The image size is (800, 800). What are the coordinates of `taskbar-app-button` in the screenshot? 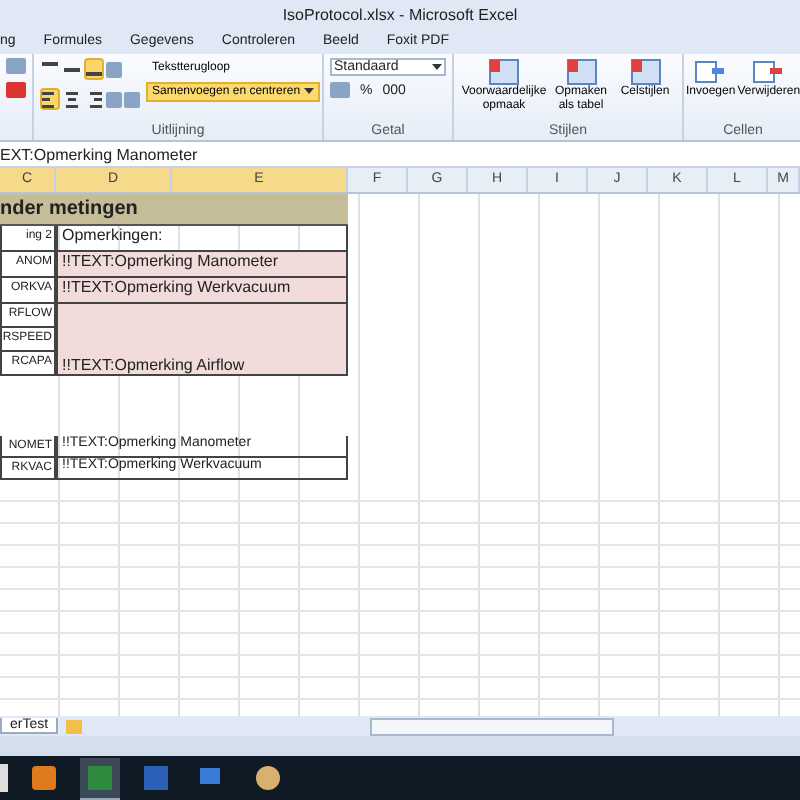 It's located at (100, 778).